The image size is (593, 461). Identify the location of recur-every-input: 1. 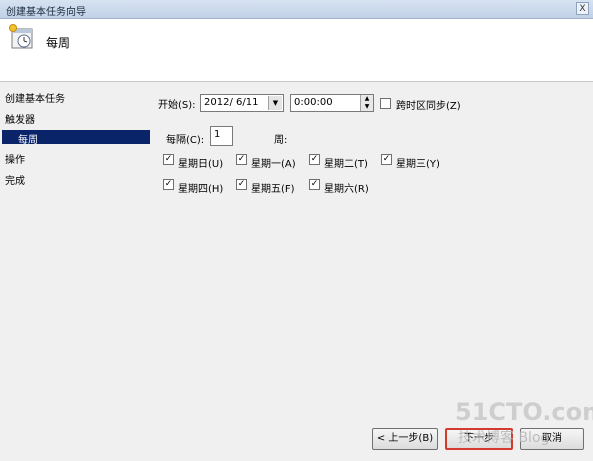
(221, 136).